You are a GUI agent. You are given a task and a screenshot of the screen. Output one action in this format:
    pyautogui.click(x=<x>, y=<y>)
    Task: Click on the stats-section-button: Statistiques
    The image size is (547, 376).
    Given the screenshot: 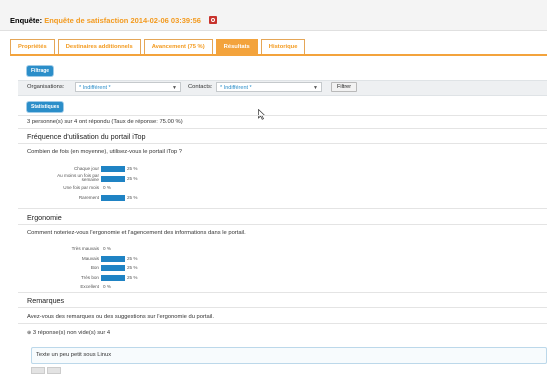 What is the action you would take?
    pyautogui.click(x=45, y=107)
    